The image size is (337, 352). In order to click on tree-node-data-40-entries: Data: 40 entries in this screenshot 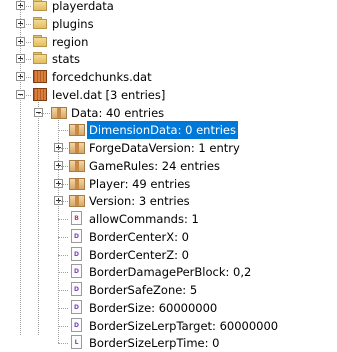, I will do `click(168, 113)`.